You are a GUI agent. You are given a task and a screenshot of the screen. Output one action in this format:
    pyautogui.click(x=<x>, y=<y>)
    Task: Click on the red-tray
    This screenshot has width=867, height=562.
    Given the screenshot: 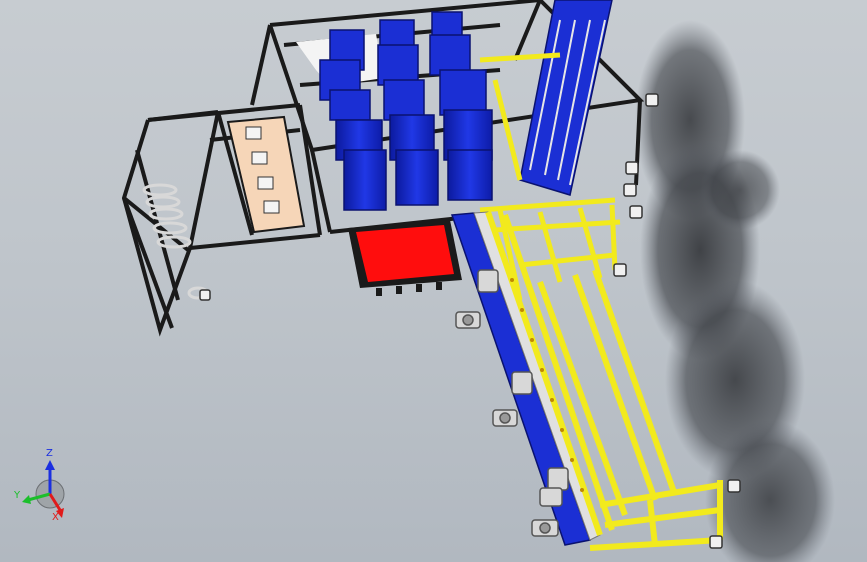 What is the action you would take?
    pyautogui.click(x=405, y=258)
    